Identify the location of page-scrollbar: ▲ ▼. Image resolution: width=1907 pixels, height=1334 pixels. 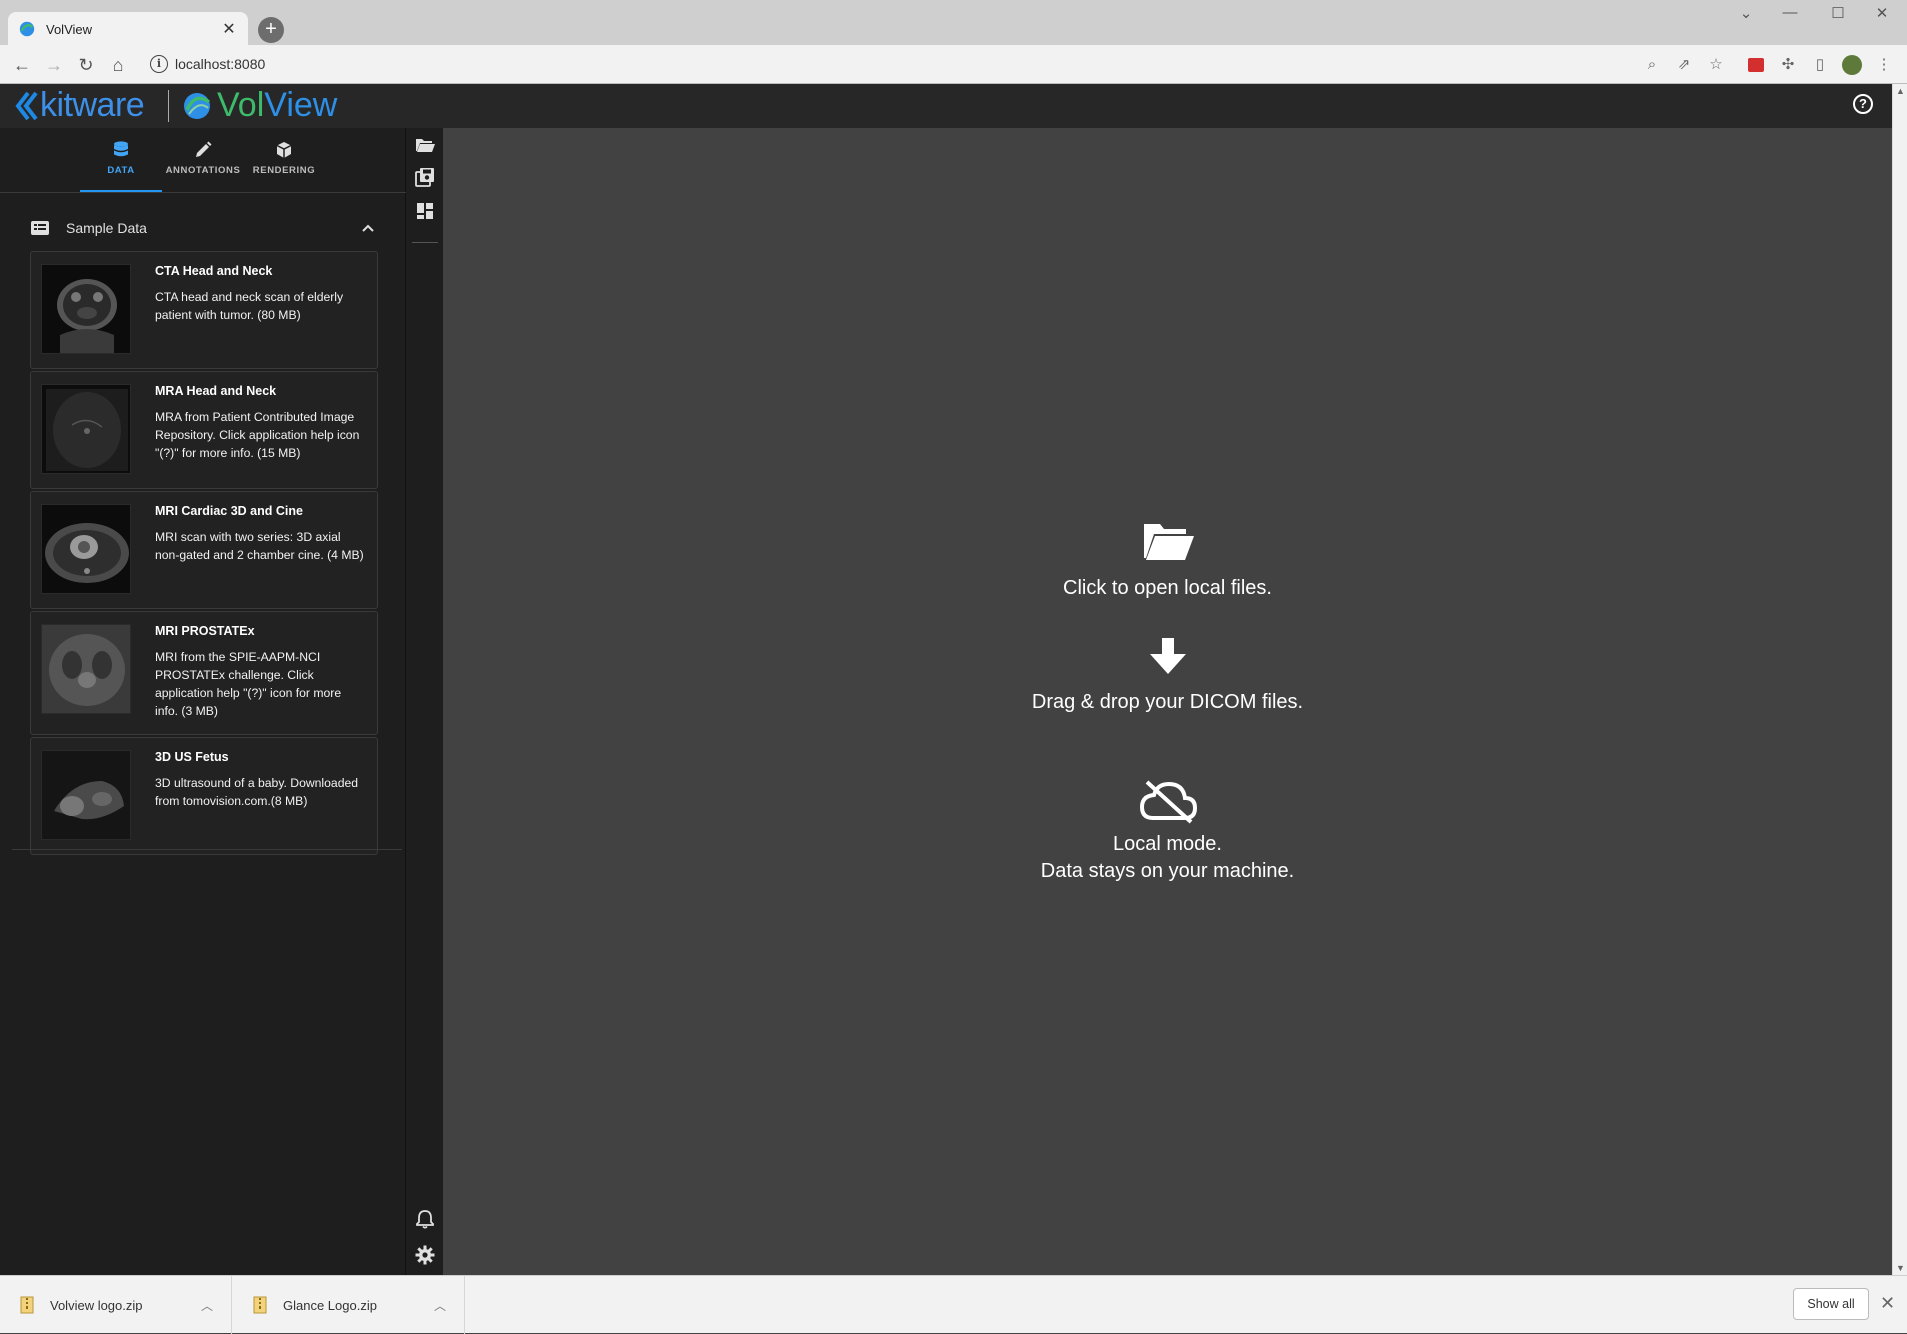
(1899, 679).